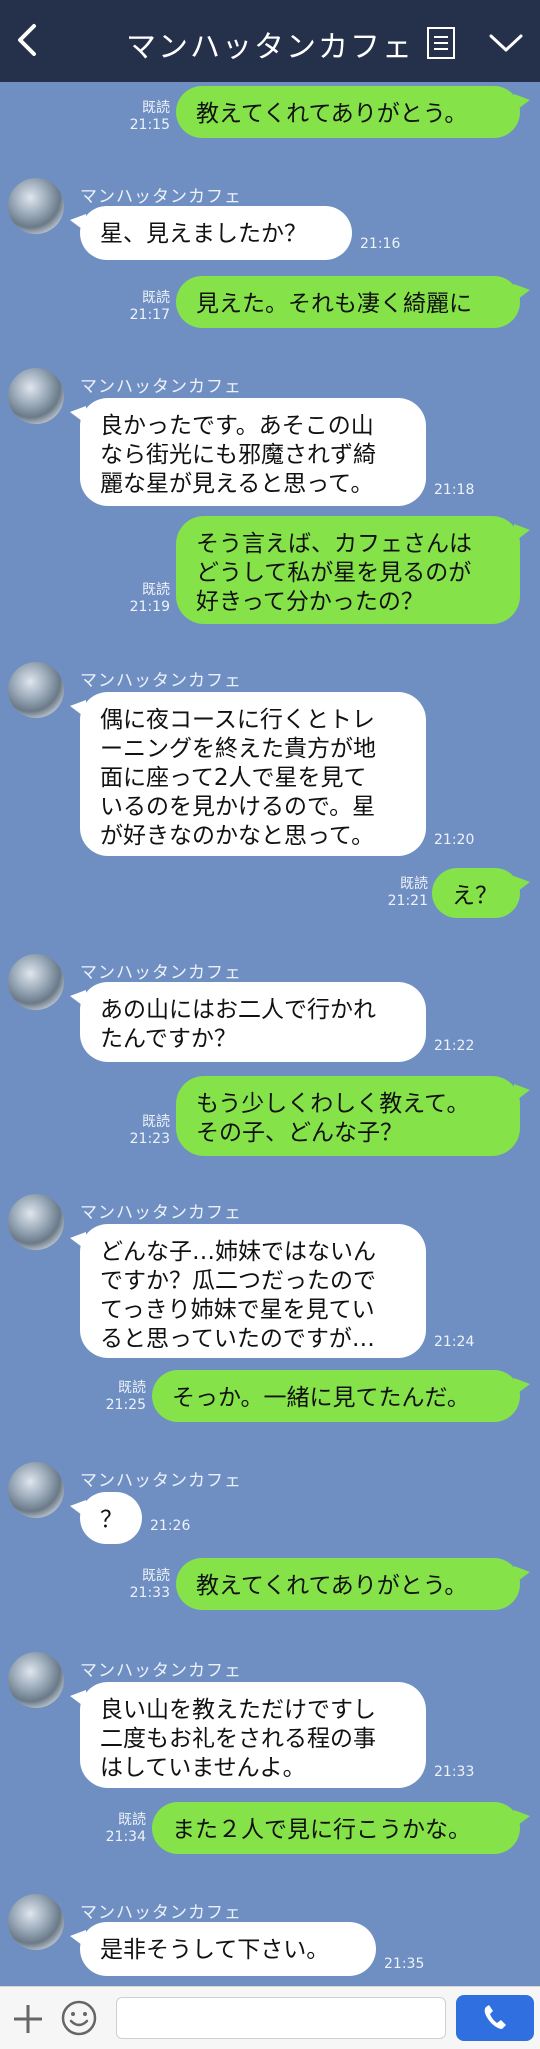 The width and height of the screenshot is (540, 2049). I want to click on message-time: 21:24, so click(454, 1342).